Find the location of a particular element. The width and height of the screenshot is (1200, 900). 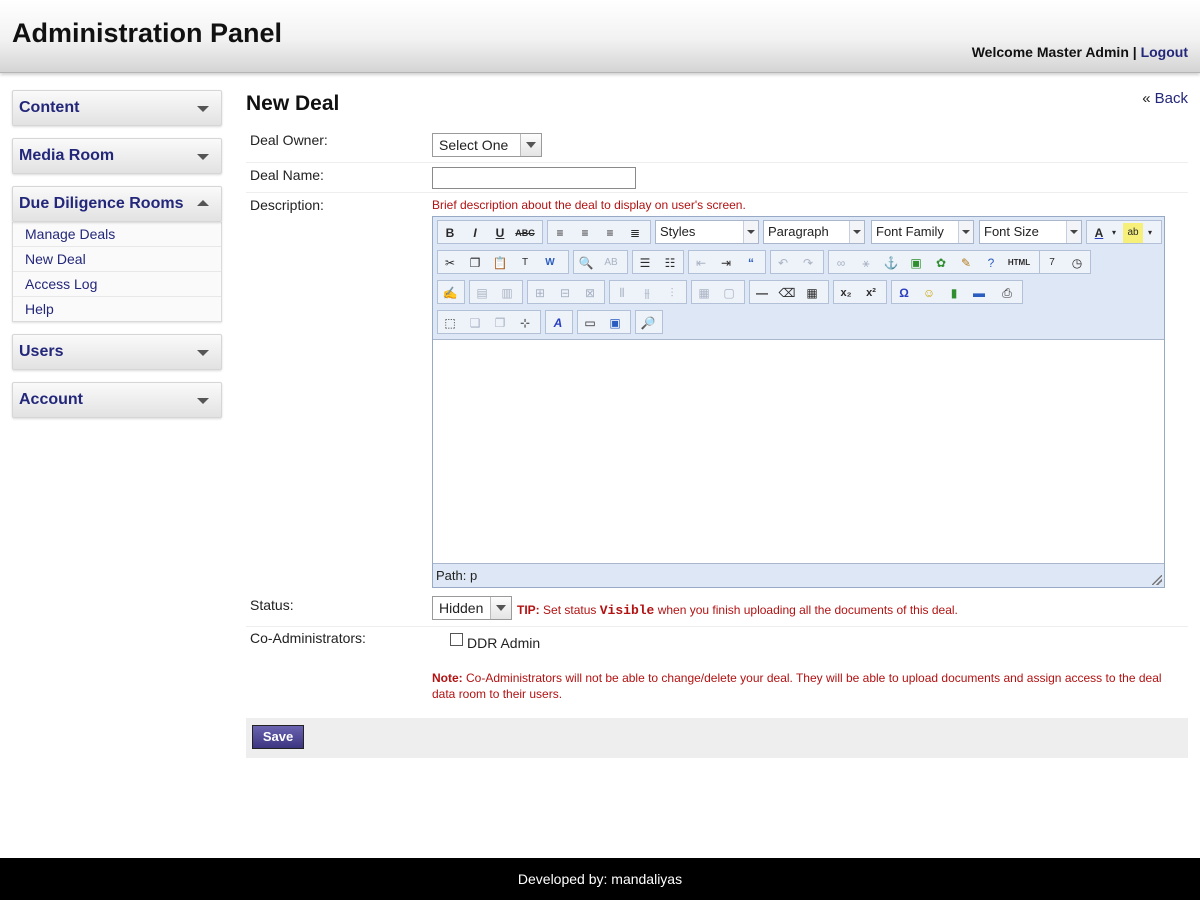

nonbreaking-icon: ▬ is located at coordinates (979, 293).